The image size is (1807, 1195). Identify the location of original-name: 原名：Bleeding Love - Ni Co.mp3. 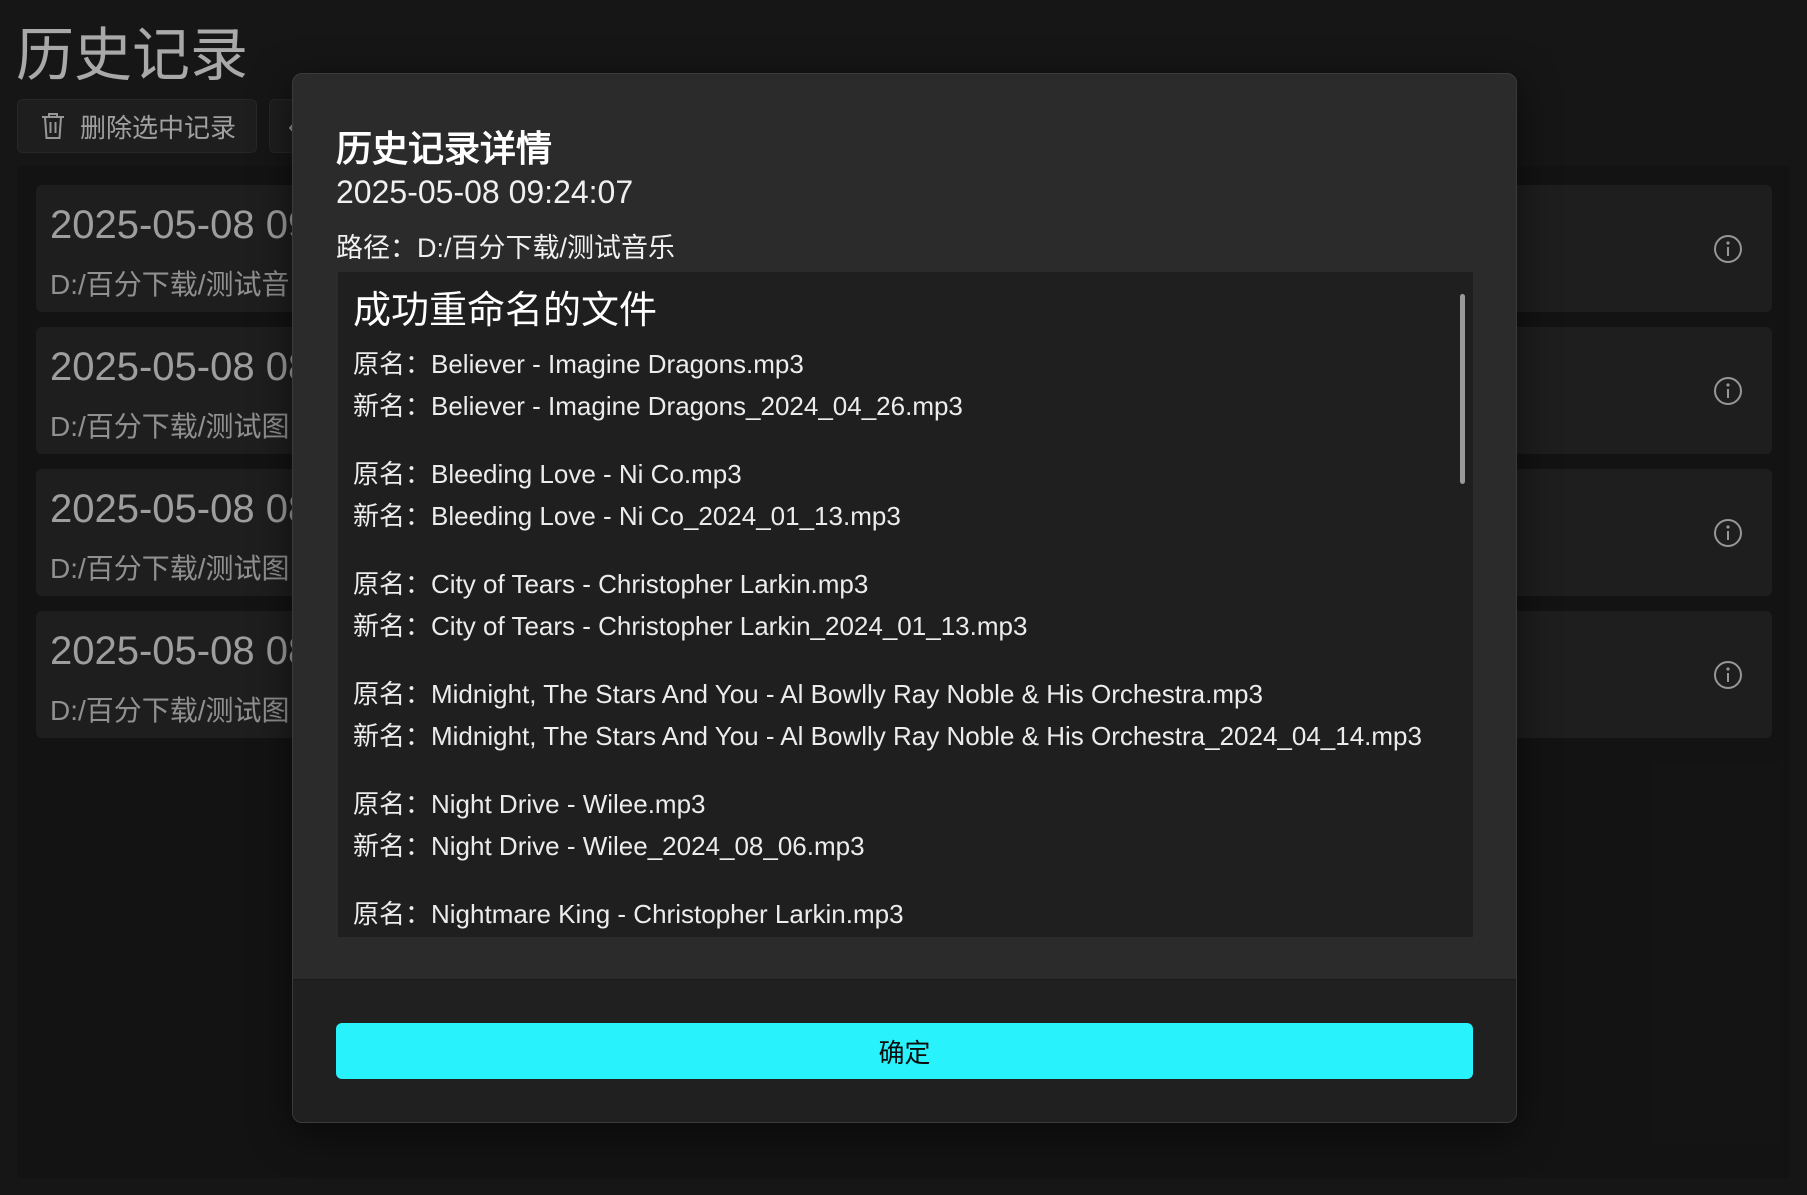
(547, 474).